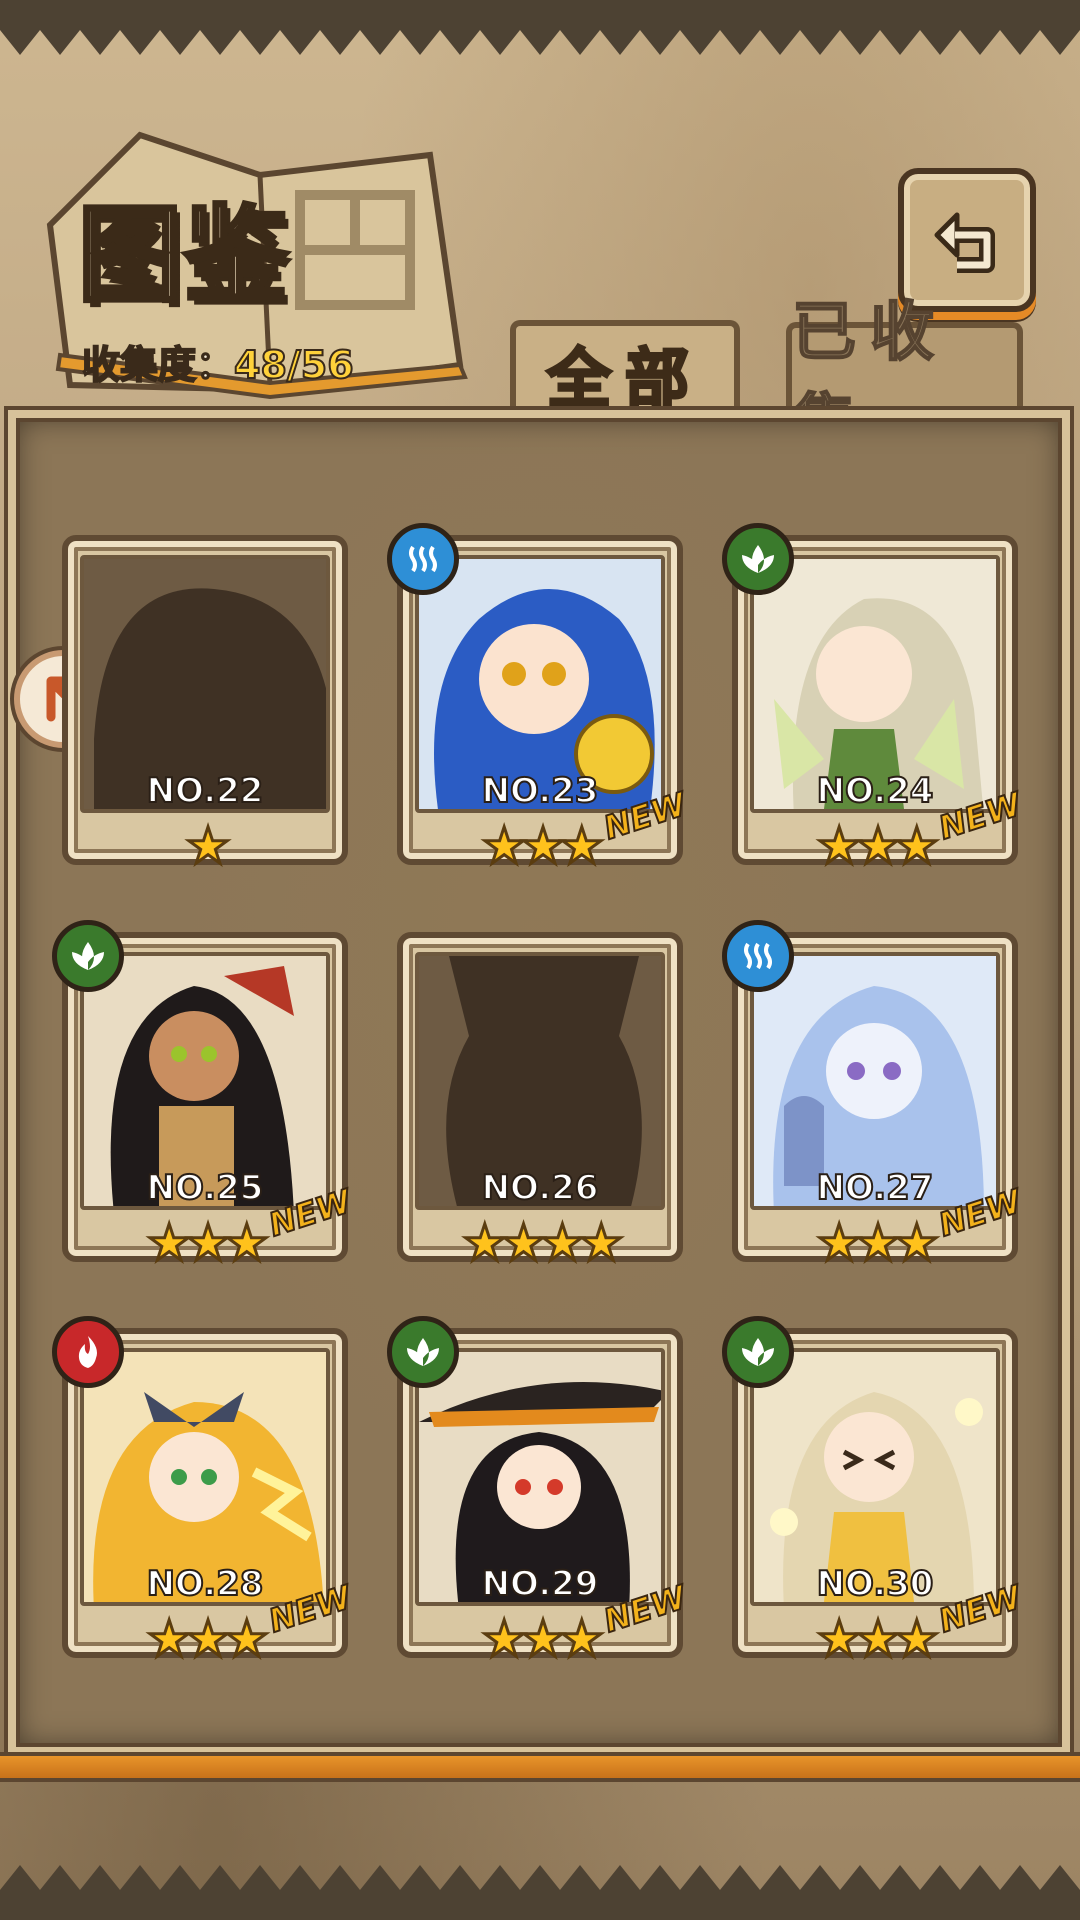  What do you see at coordinates (158, 365) in the screenshot?
I see `collection-label: 收集度：` at bounding box center [158, 365].